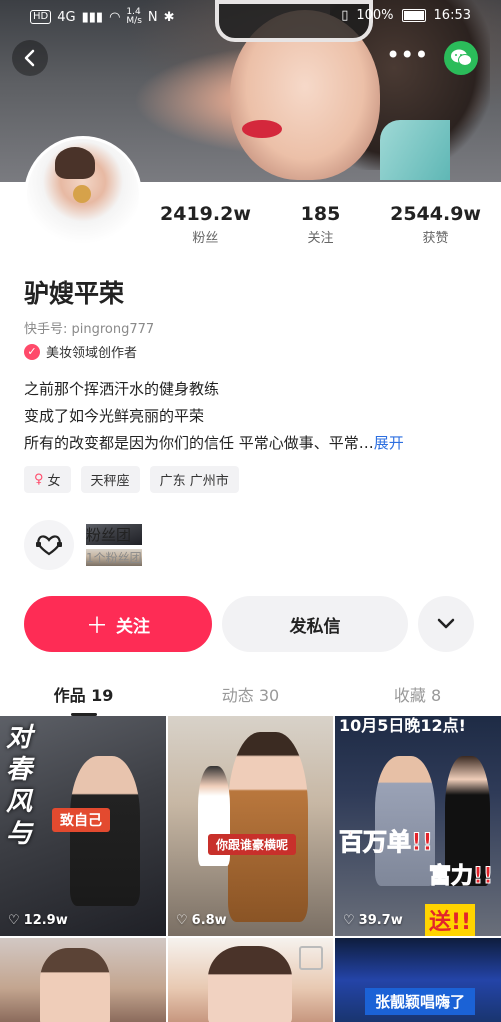 The width and height of the screenshot is (501, 1022). What do you see at coordinates (380, 920) in the screenshot?
I see `like-count-value: 39.7w` at bounding box center [380, 920].